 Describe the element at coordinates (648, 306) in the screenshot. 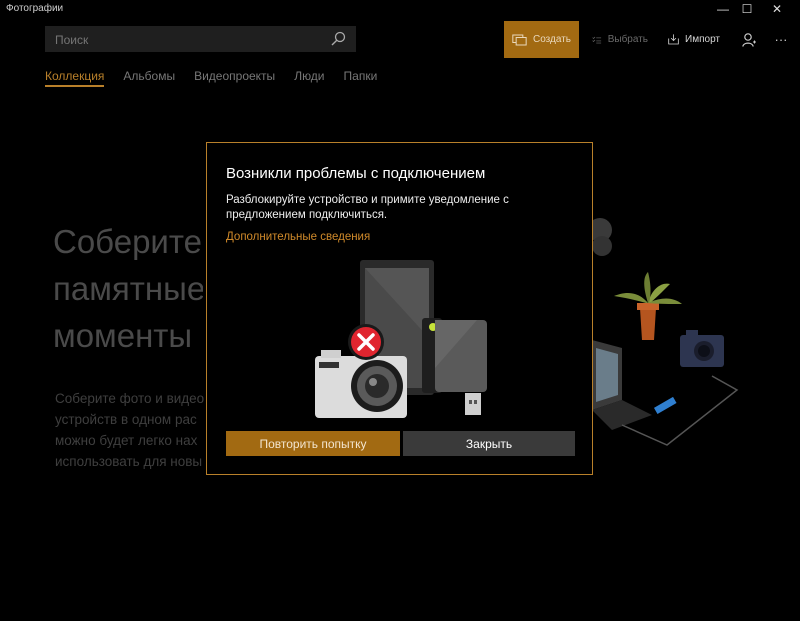

I see `plant-icon` at that location.